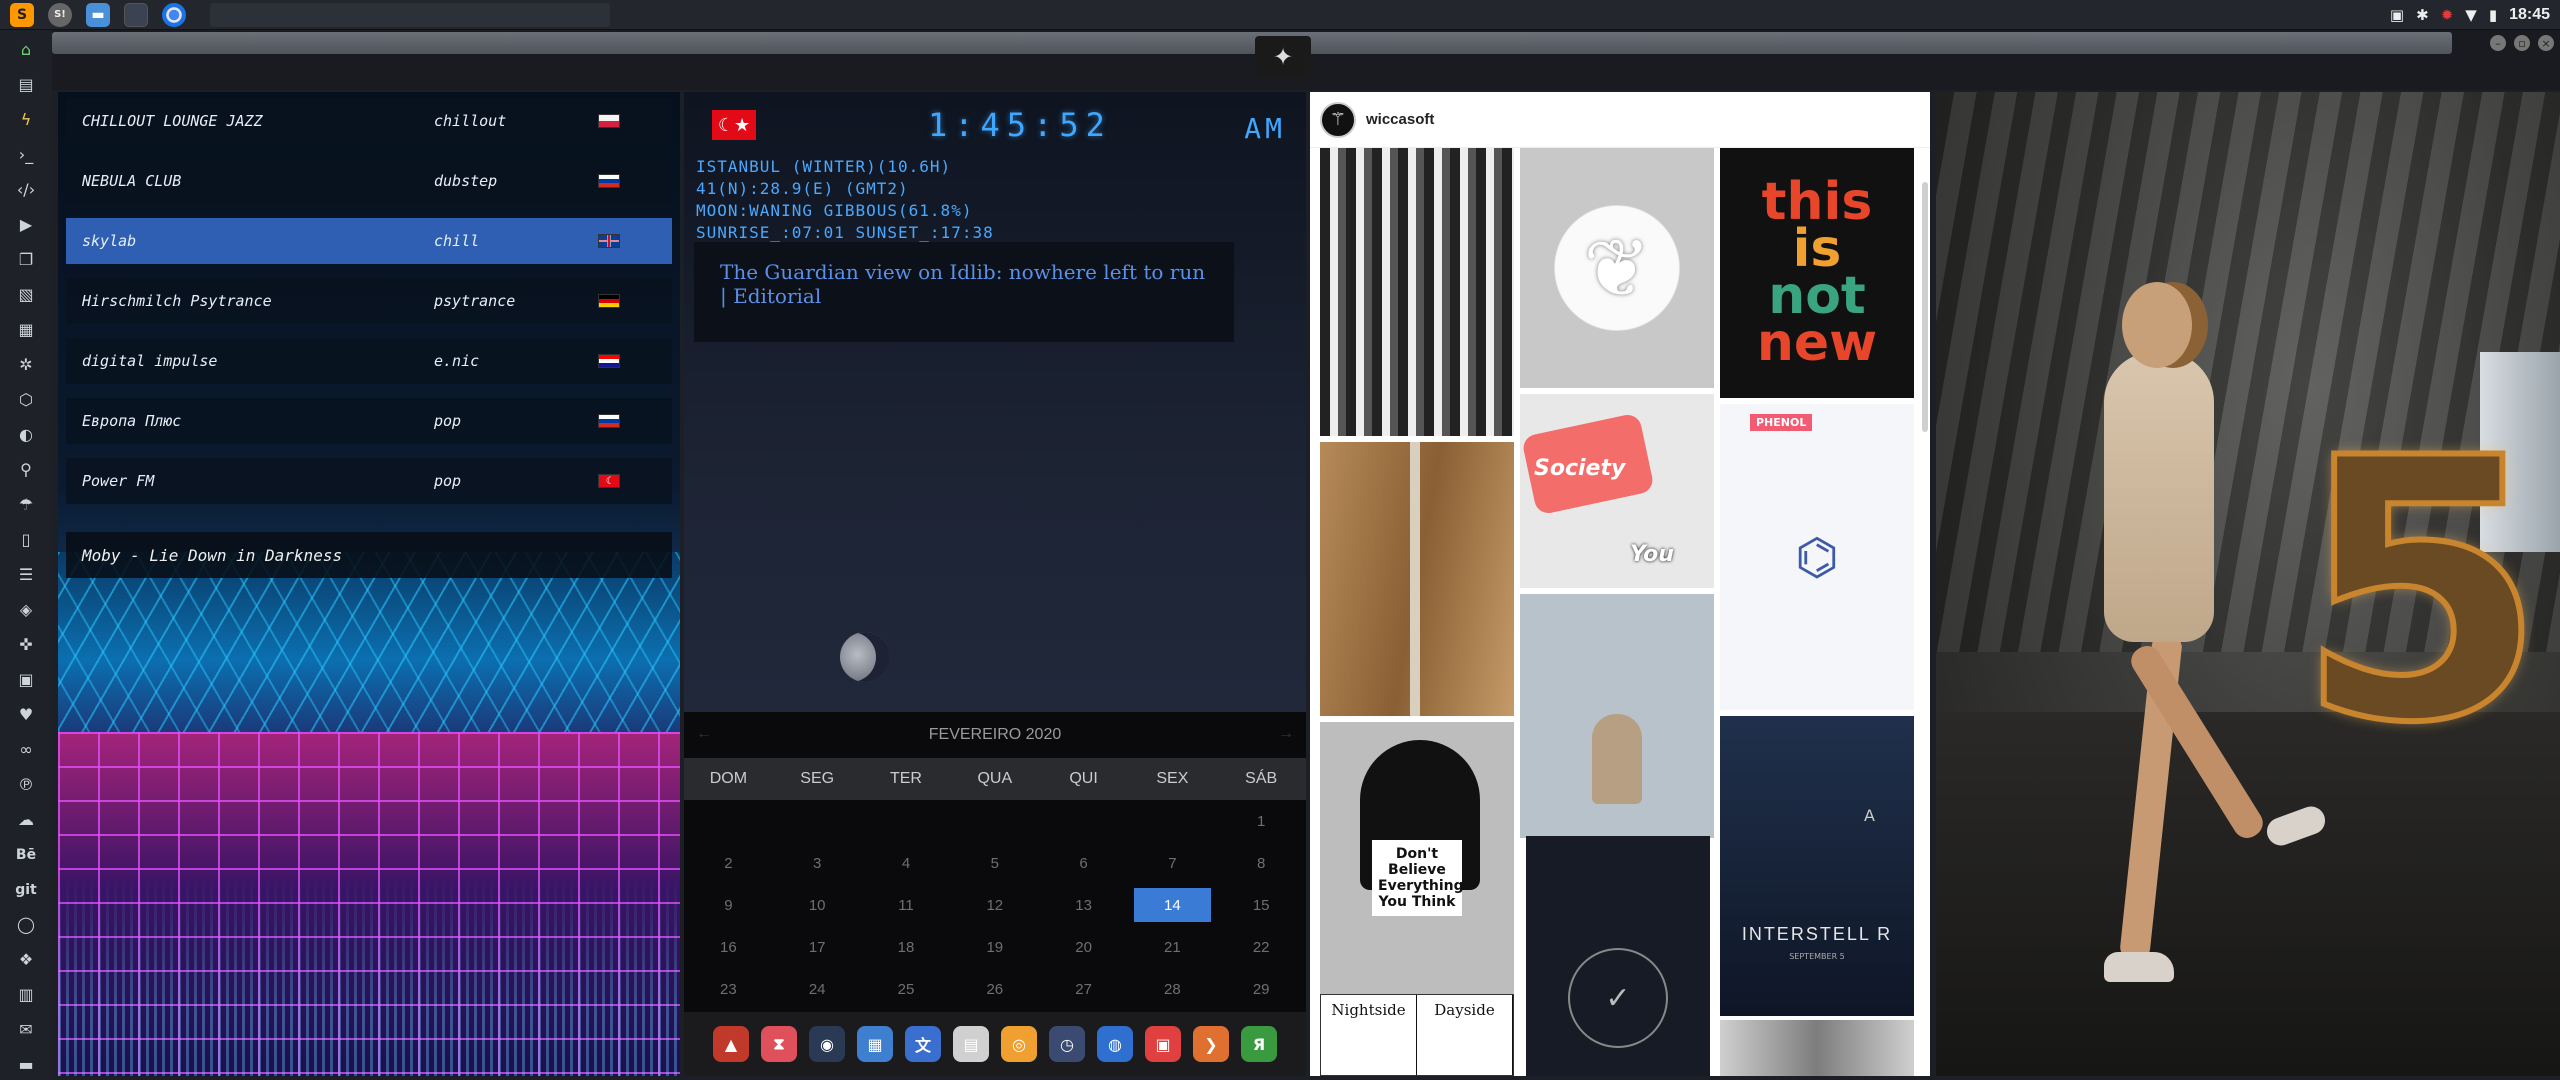  What do you see at coordinates (1817, 557) in the screenshot?
I see `post-phenol-infographic: PHENOL ⌬` at bounding box center [1817, 557].